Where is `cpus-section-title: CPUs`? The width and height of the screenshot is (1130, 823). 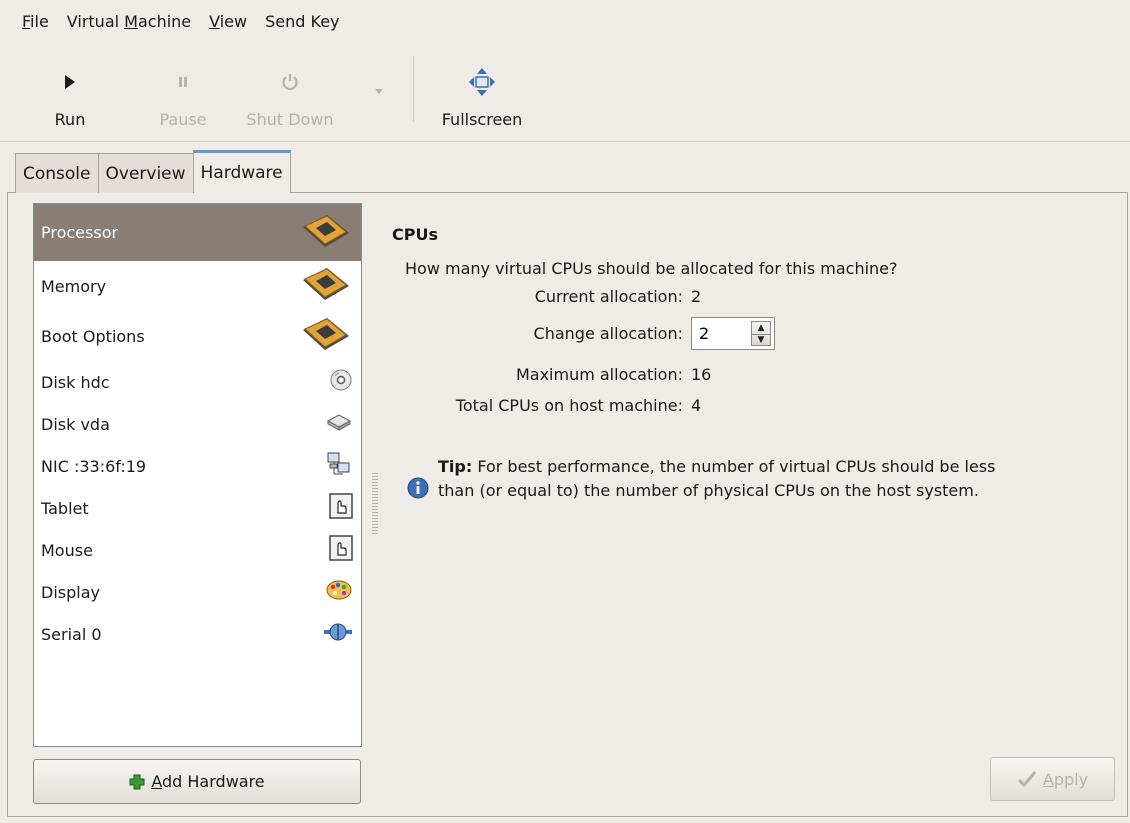 cpus-section-title: CPUs is located at coordinates (415, 234).